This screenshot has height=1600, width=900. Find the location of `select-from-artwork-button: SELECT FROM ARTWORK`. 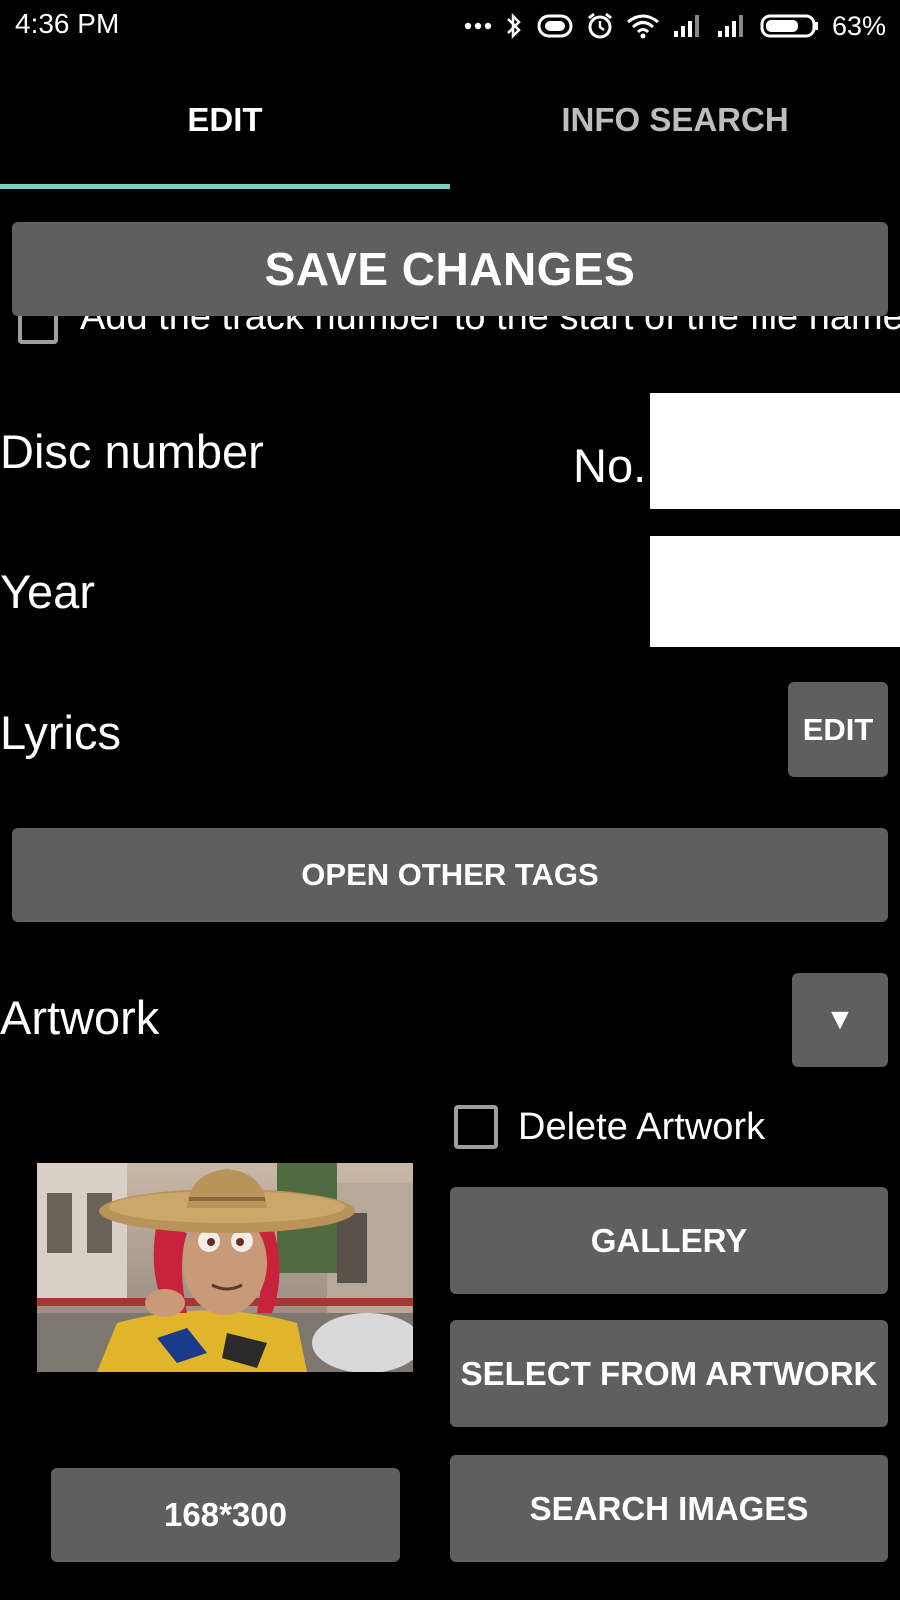

select-from-artwork-button: SELECT FROM ARTWORK is located at coordinates (669, 1373).